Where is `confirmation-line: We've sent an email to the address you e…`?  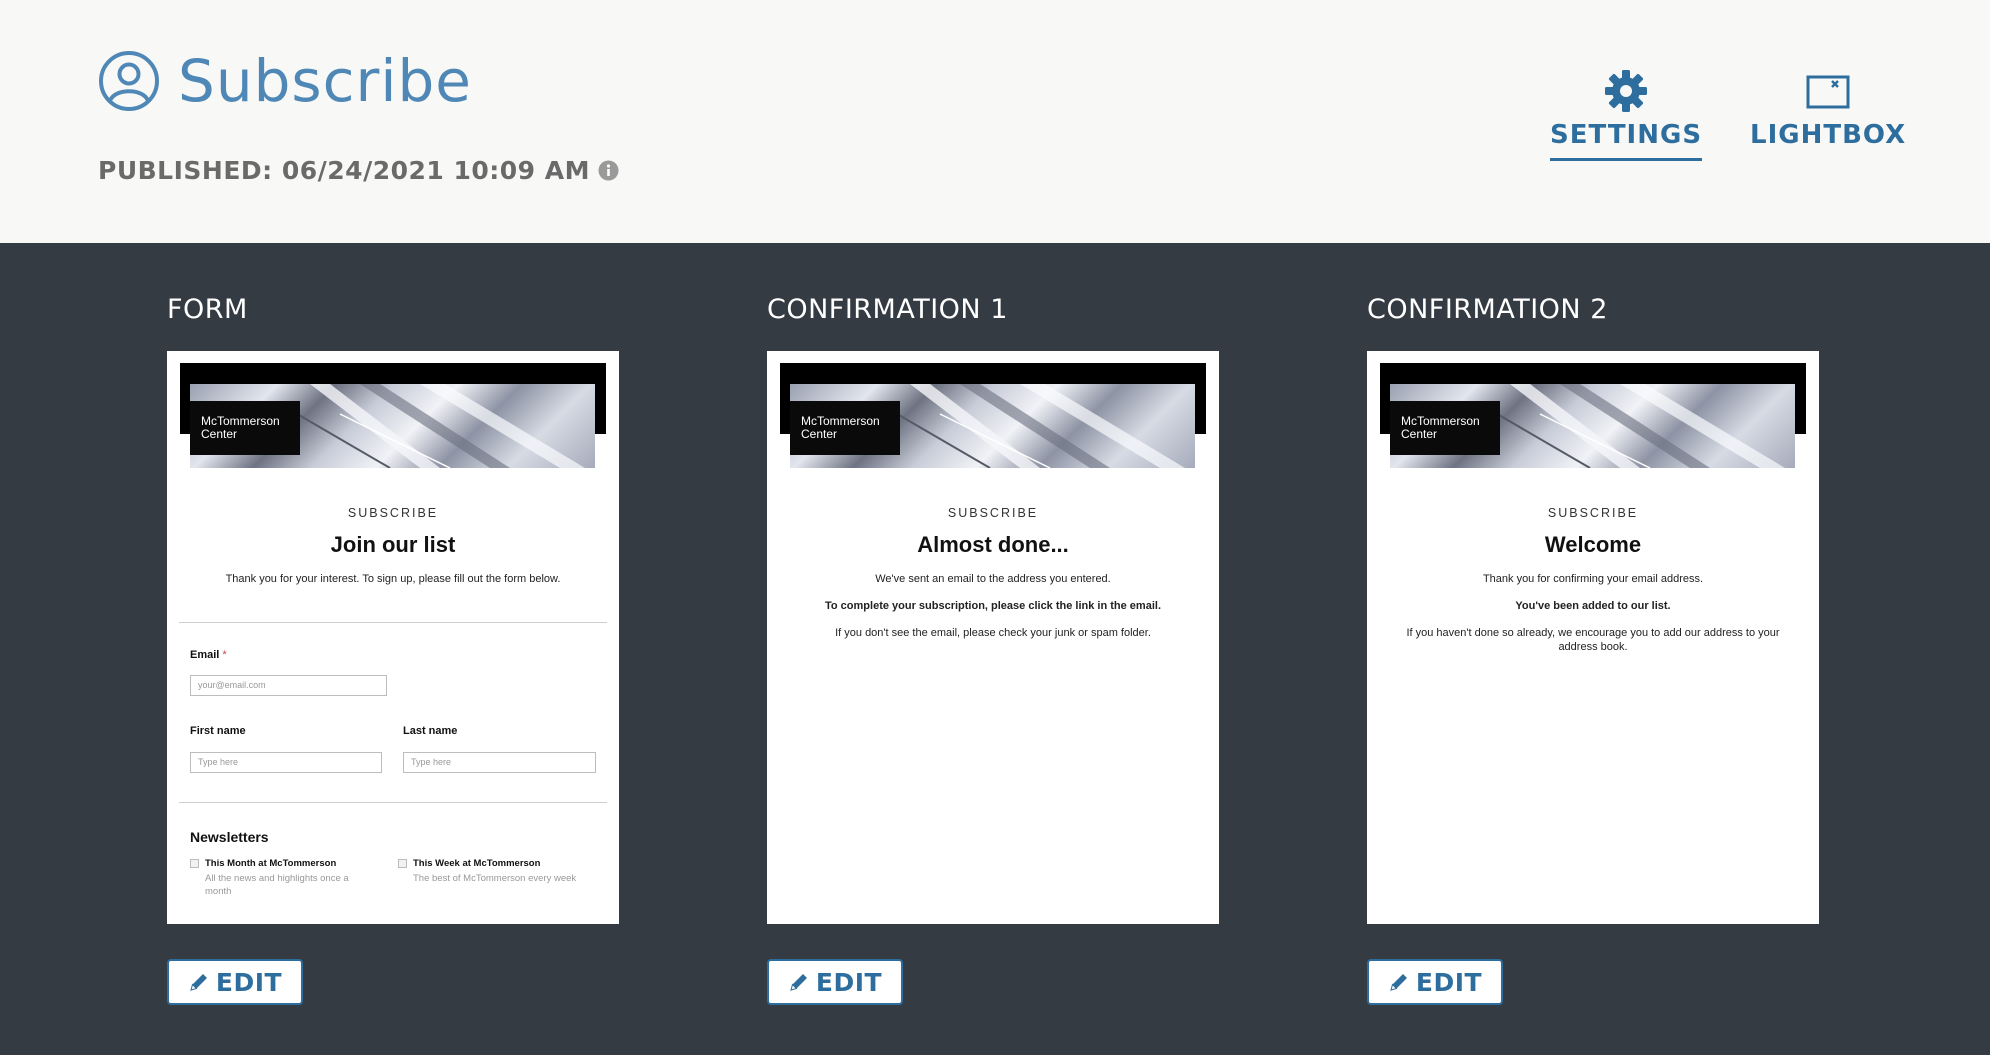 confirmation-line: We've sent an email to the address you e… is located at coordinates (993, 579).